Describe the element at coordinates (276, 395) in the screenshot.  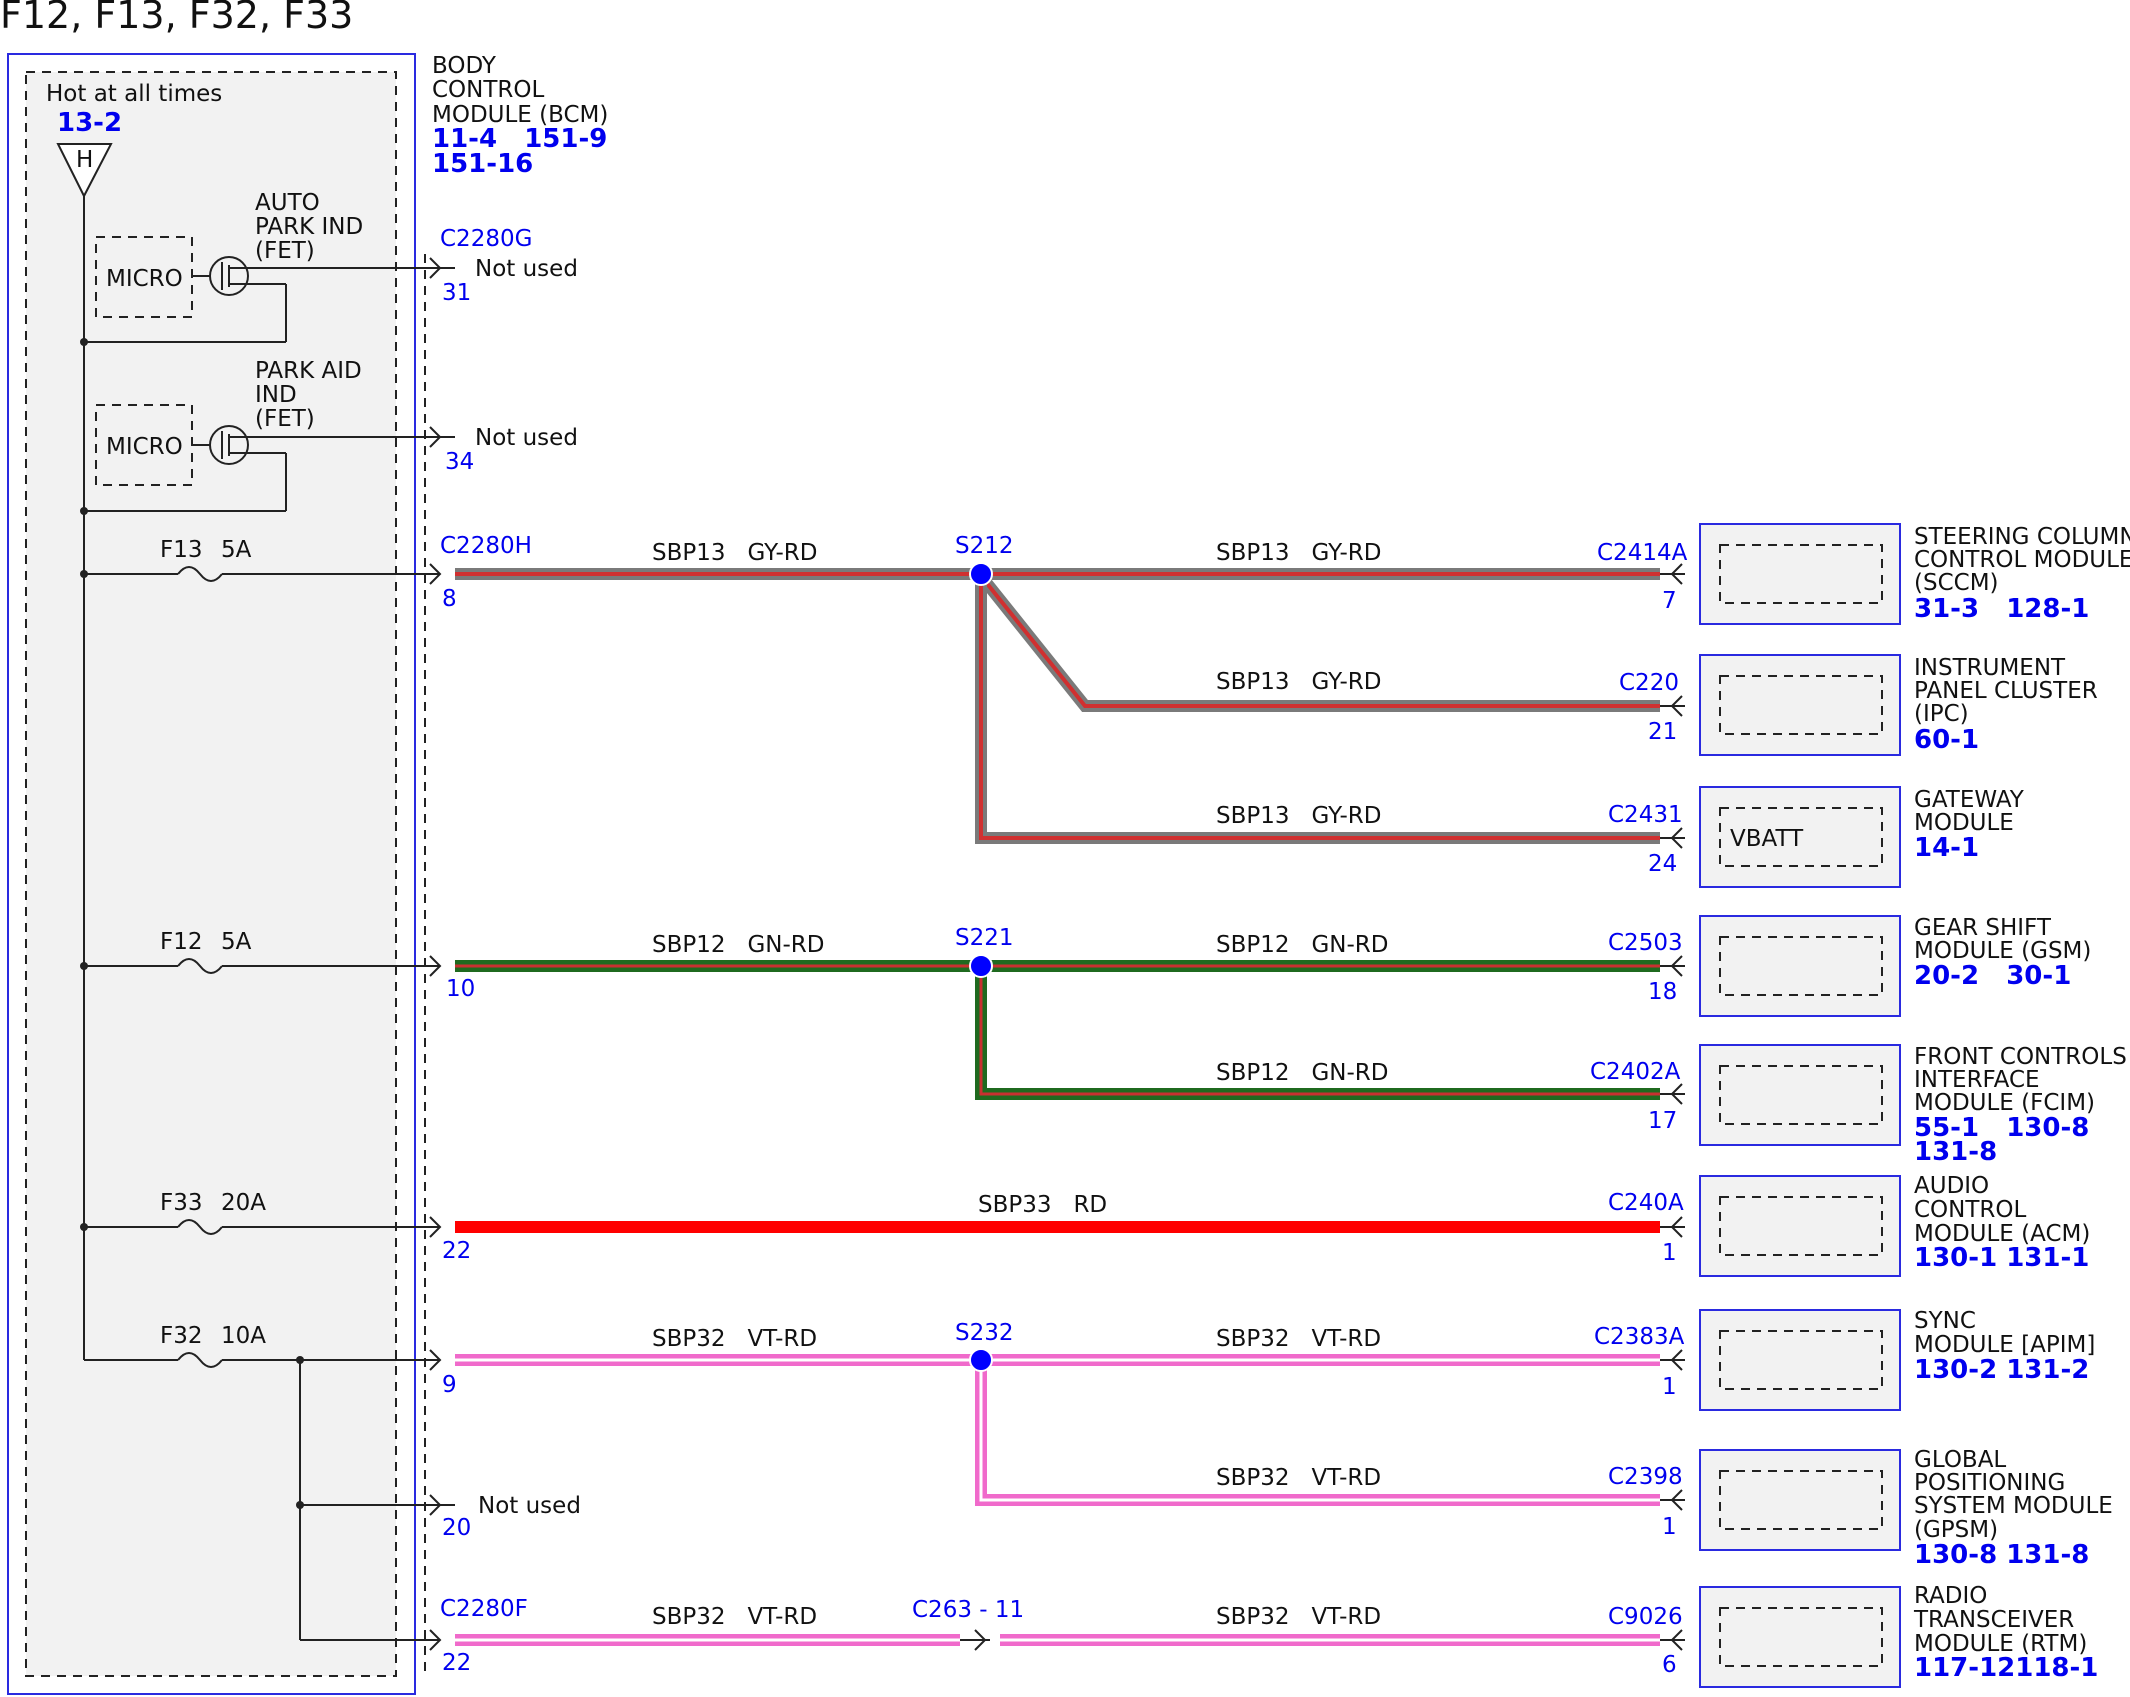
I see `park-aid-label-2: IND` at that location.